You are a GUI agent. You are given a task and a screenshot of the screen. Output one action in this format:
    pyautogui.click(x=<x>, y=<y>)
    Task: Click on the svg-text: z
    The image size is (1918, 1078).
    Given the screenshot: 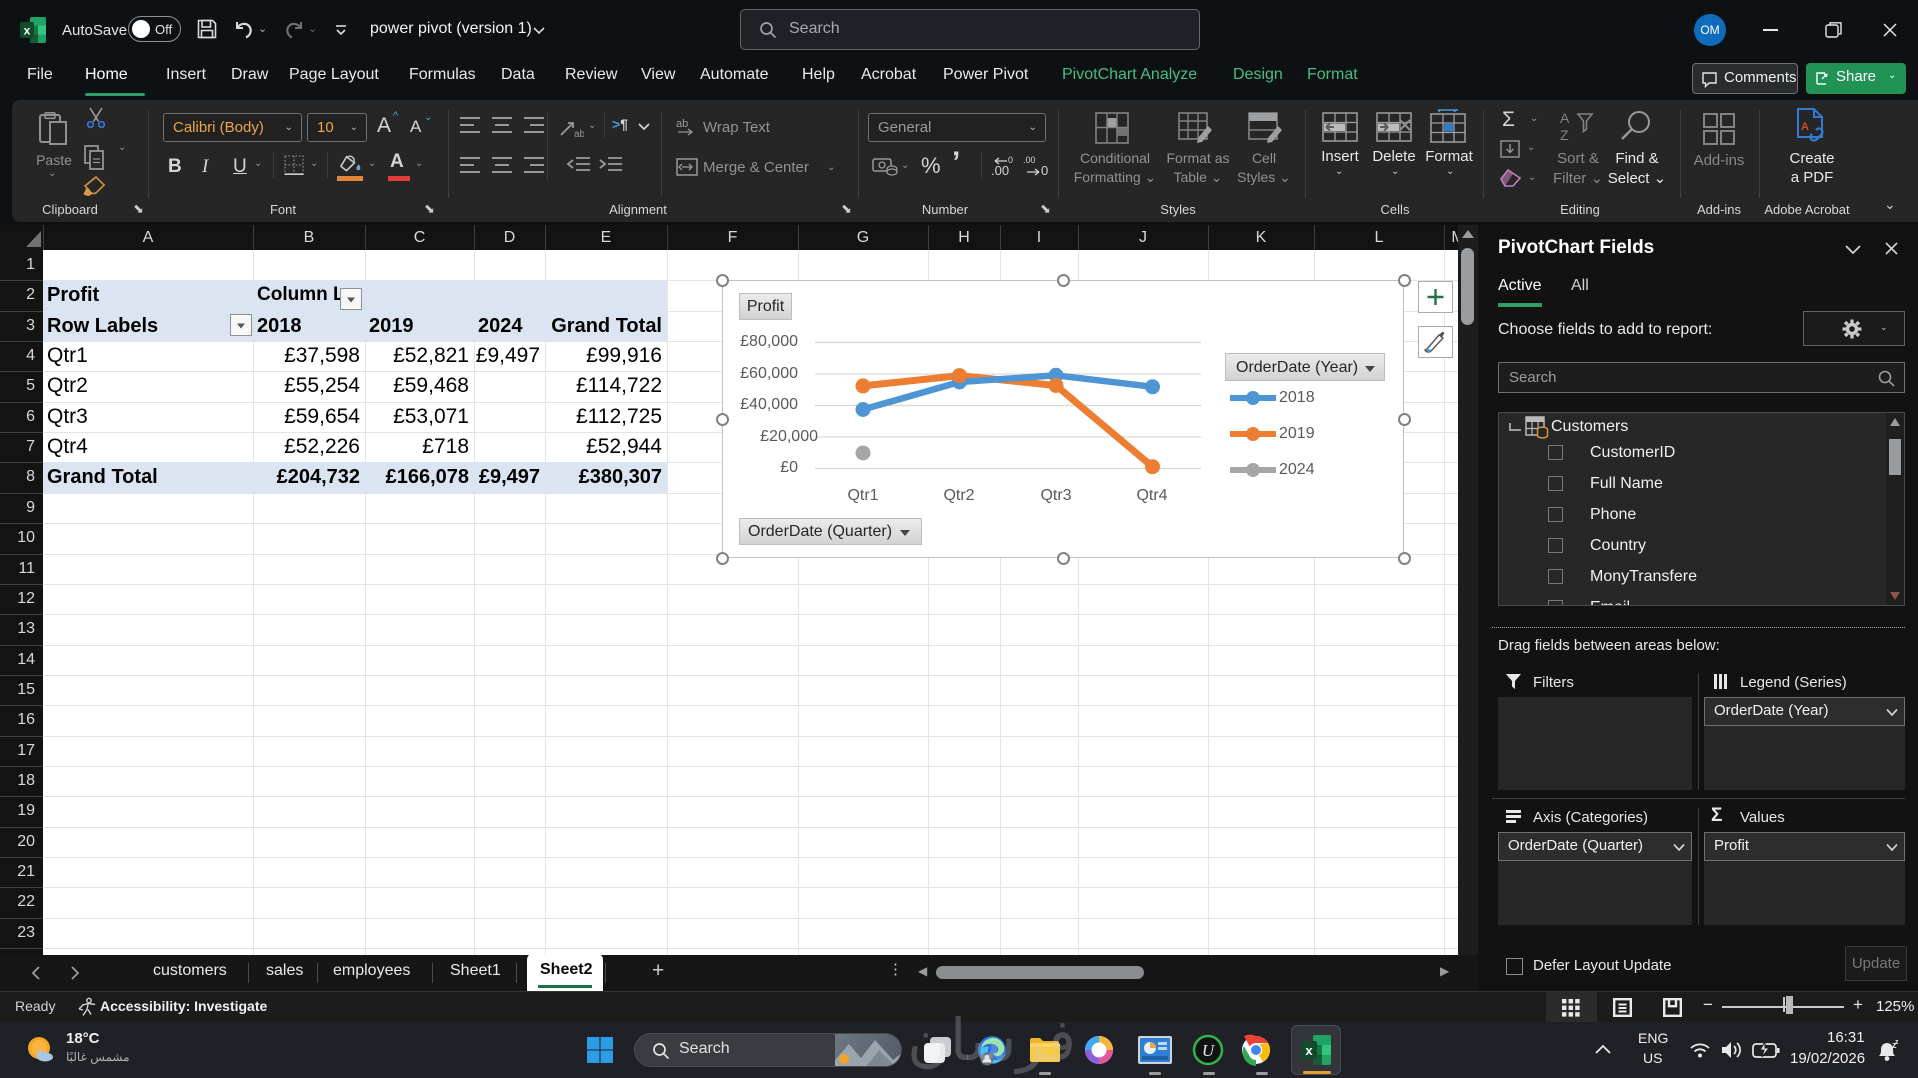 What is the action you would take?
    pyautogui.click(x=1897, y=1042)
    